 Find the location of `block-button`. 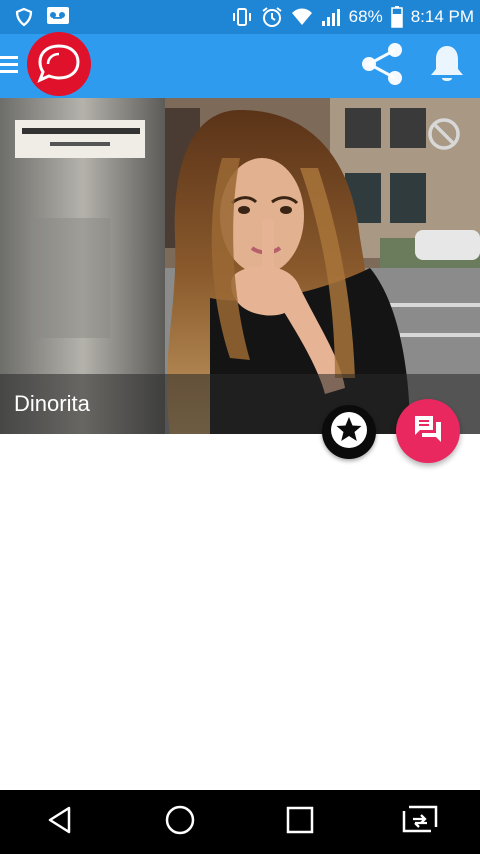

block-button is located at coordinates (444, 134).